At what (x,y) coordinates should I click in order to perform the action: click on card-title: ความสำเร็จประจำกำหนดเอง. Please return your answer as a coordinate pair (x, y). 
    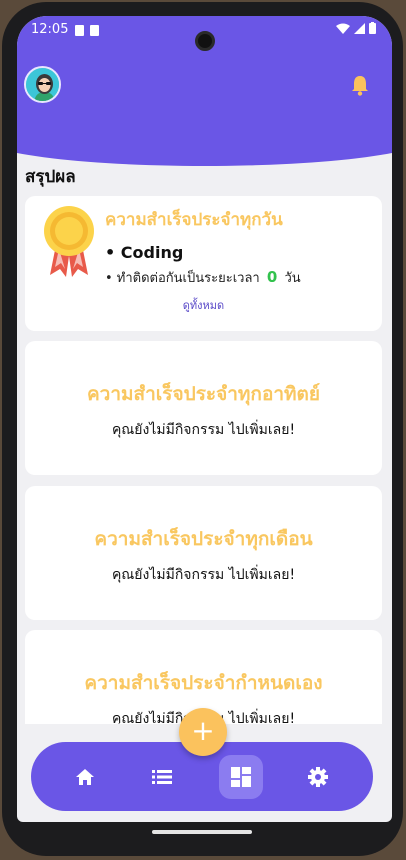
    Looking at the image, I should click on (203, 683).